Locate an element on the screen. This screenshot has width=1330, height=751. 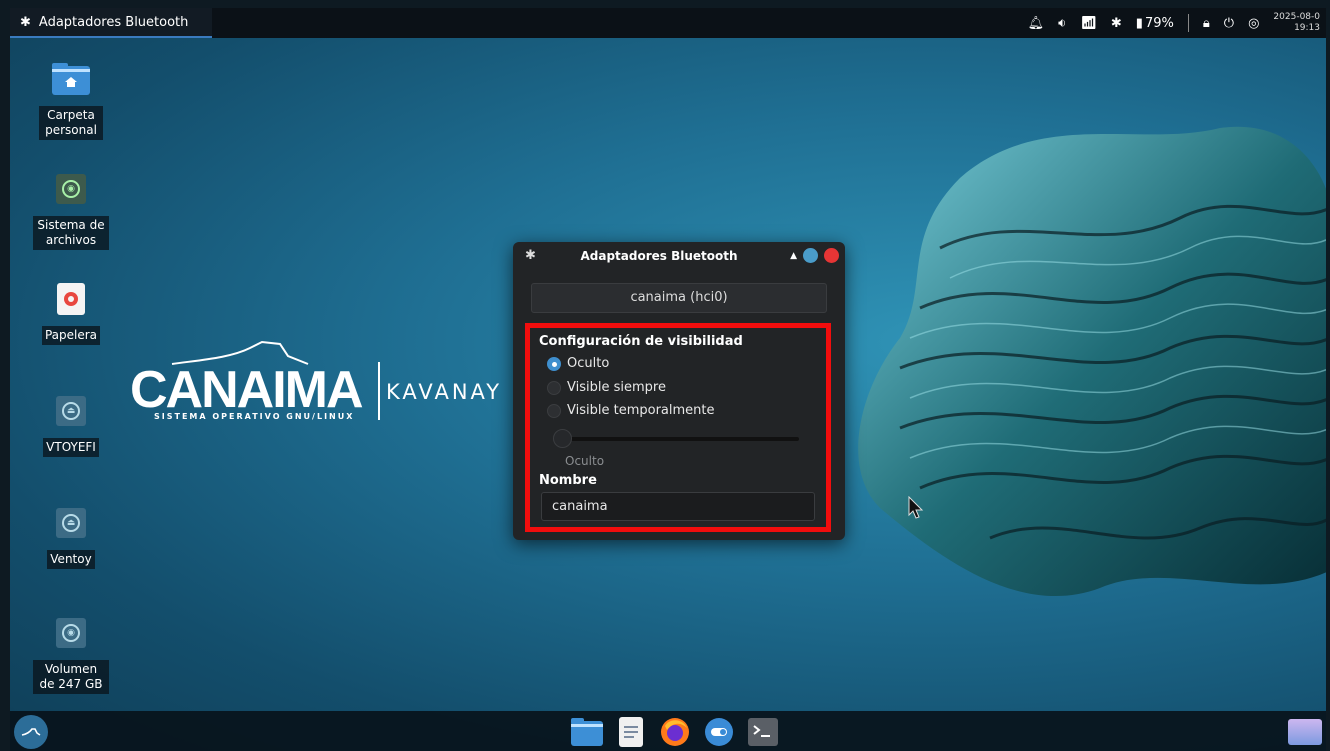
system-tray: 🔔︎ 🔉︎ 📶︎ ✱ ▮ 79% 🔒︎ ⏻ ◎ 2025-08-0 19:13 is located at coordinates (1174, 23).